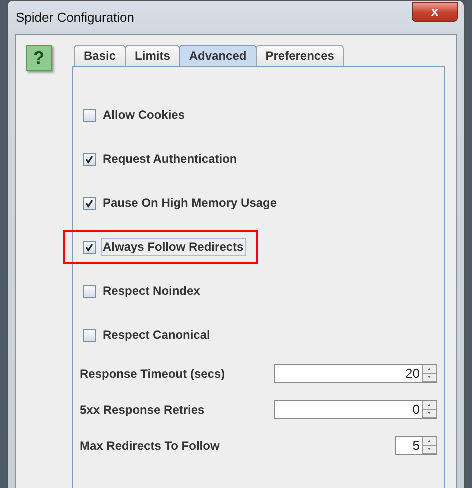  What do you see at coordinates (150, 445) in the screenshot?
I see `field-label: Max Redirects To Follow` at bounding box center [150, 445].